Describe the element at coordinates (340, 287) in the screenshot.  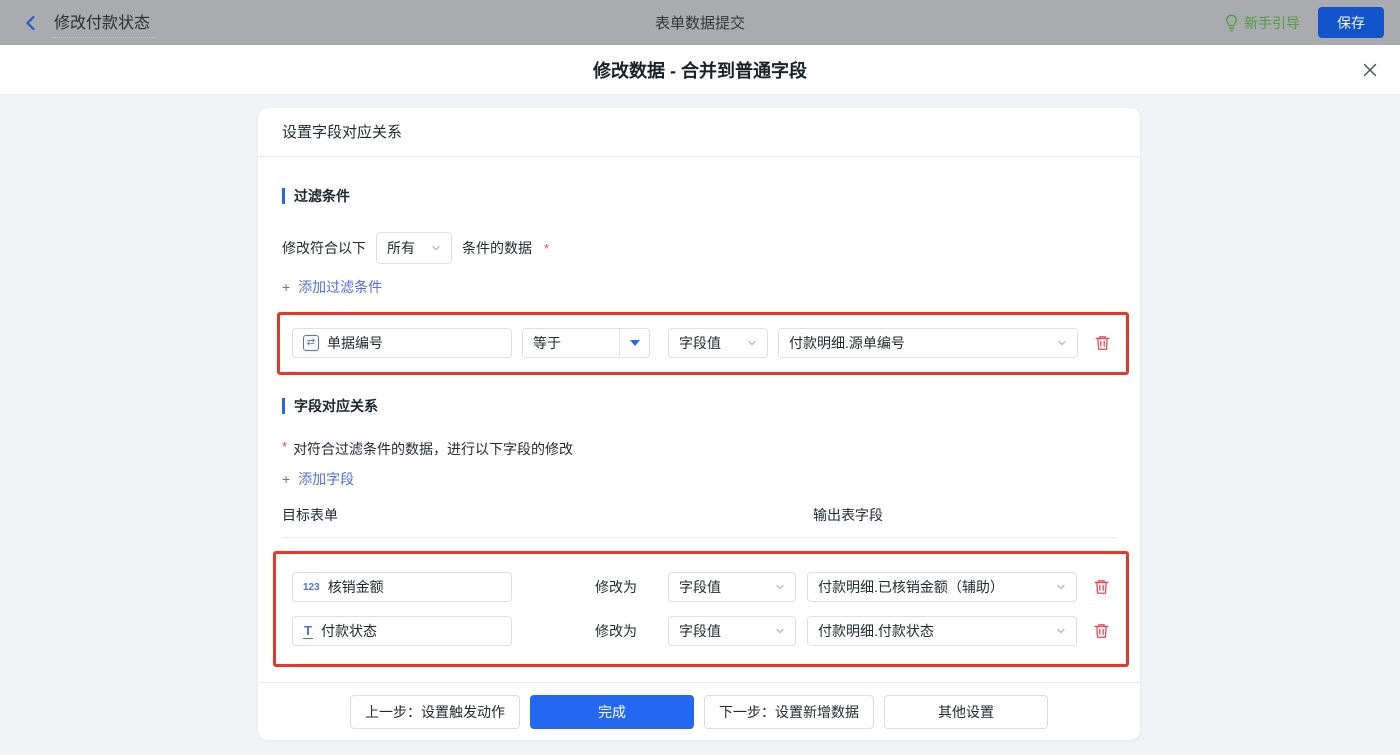
I see `add-filter-condition-label: 添加过滤条件` at that location.